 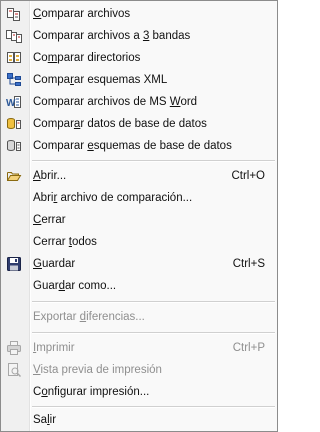 I want to click on menu-item-compare-directories: Comparar directorios, so click(x=139, y=58).